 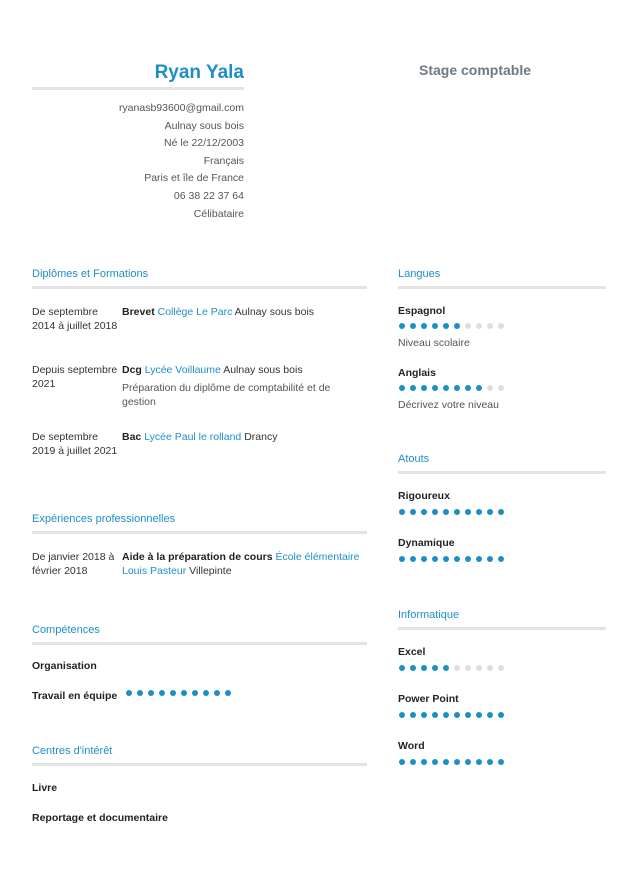 I want to click on contact-city: Aulnay sous bois, so click(x=204, y=125).